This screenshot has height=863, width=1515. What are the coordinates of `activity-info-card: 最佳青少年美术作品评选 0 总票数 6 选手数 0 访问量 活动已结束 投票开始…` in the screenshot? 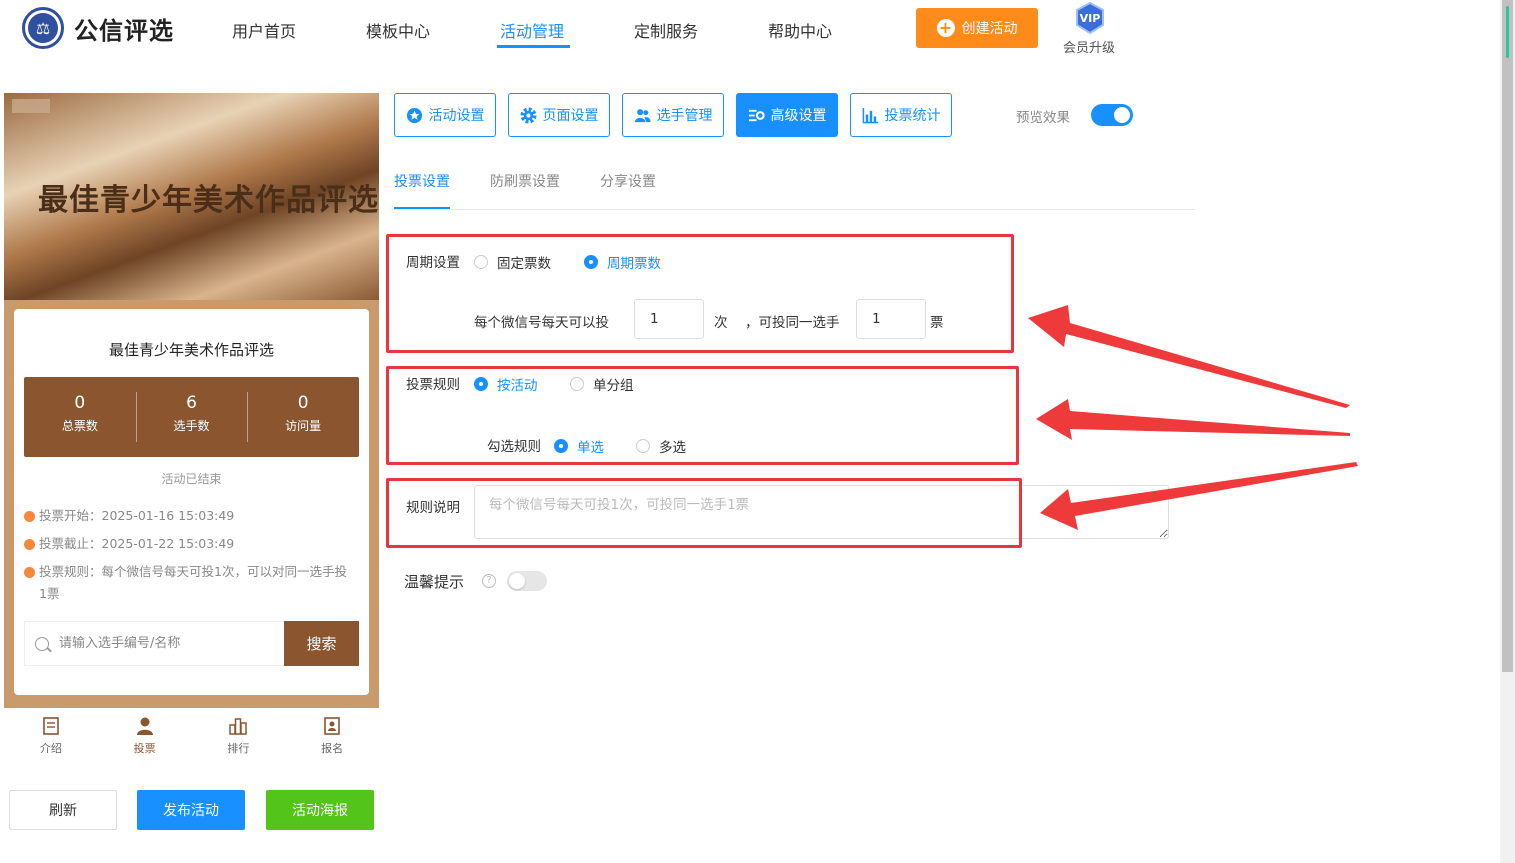 It's located at (191, 502).